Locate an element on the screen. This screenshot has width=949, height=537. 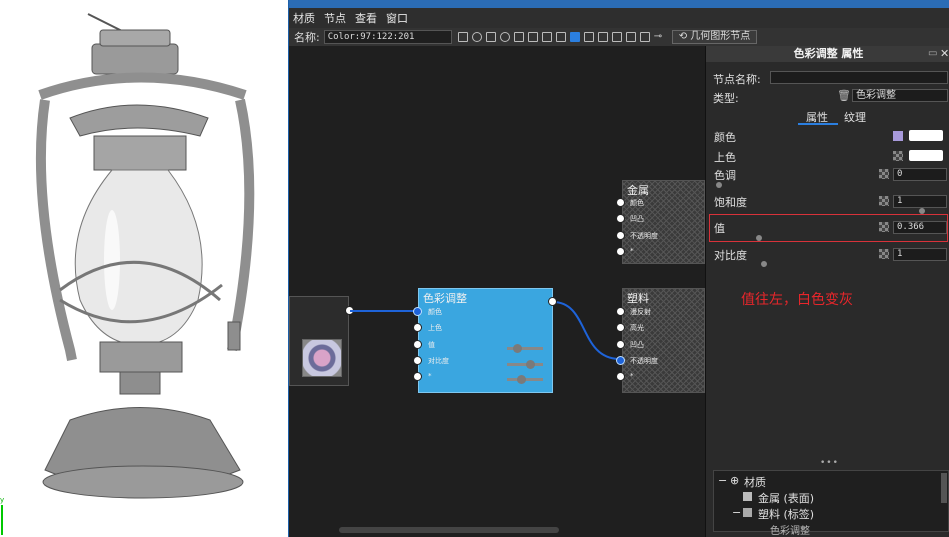
metal-in-bump is located at coordinates (620, 218).